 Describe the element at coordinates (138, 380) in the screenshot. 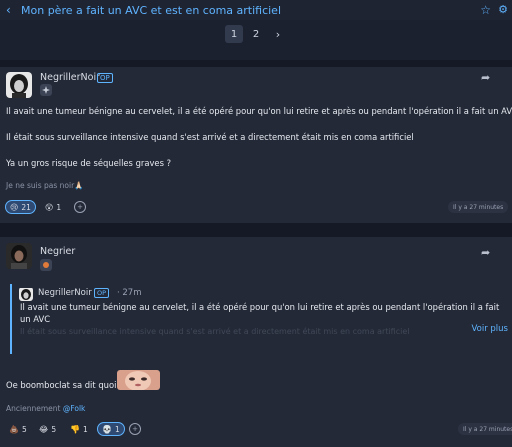

I see `sticker-image` at that location.